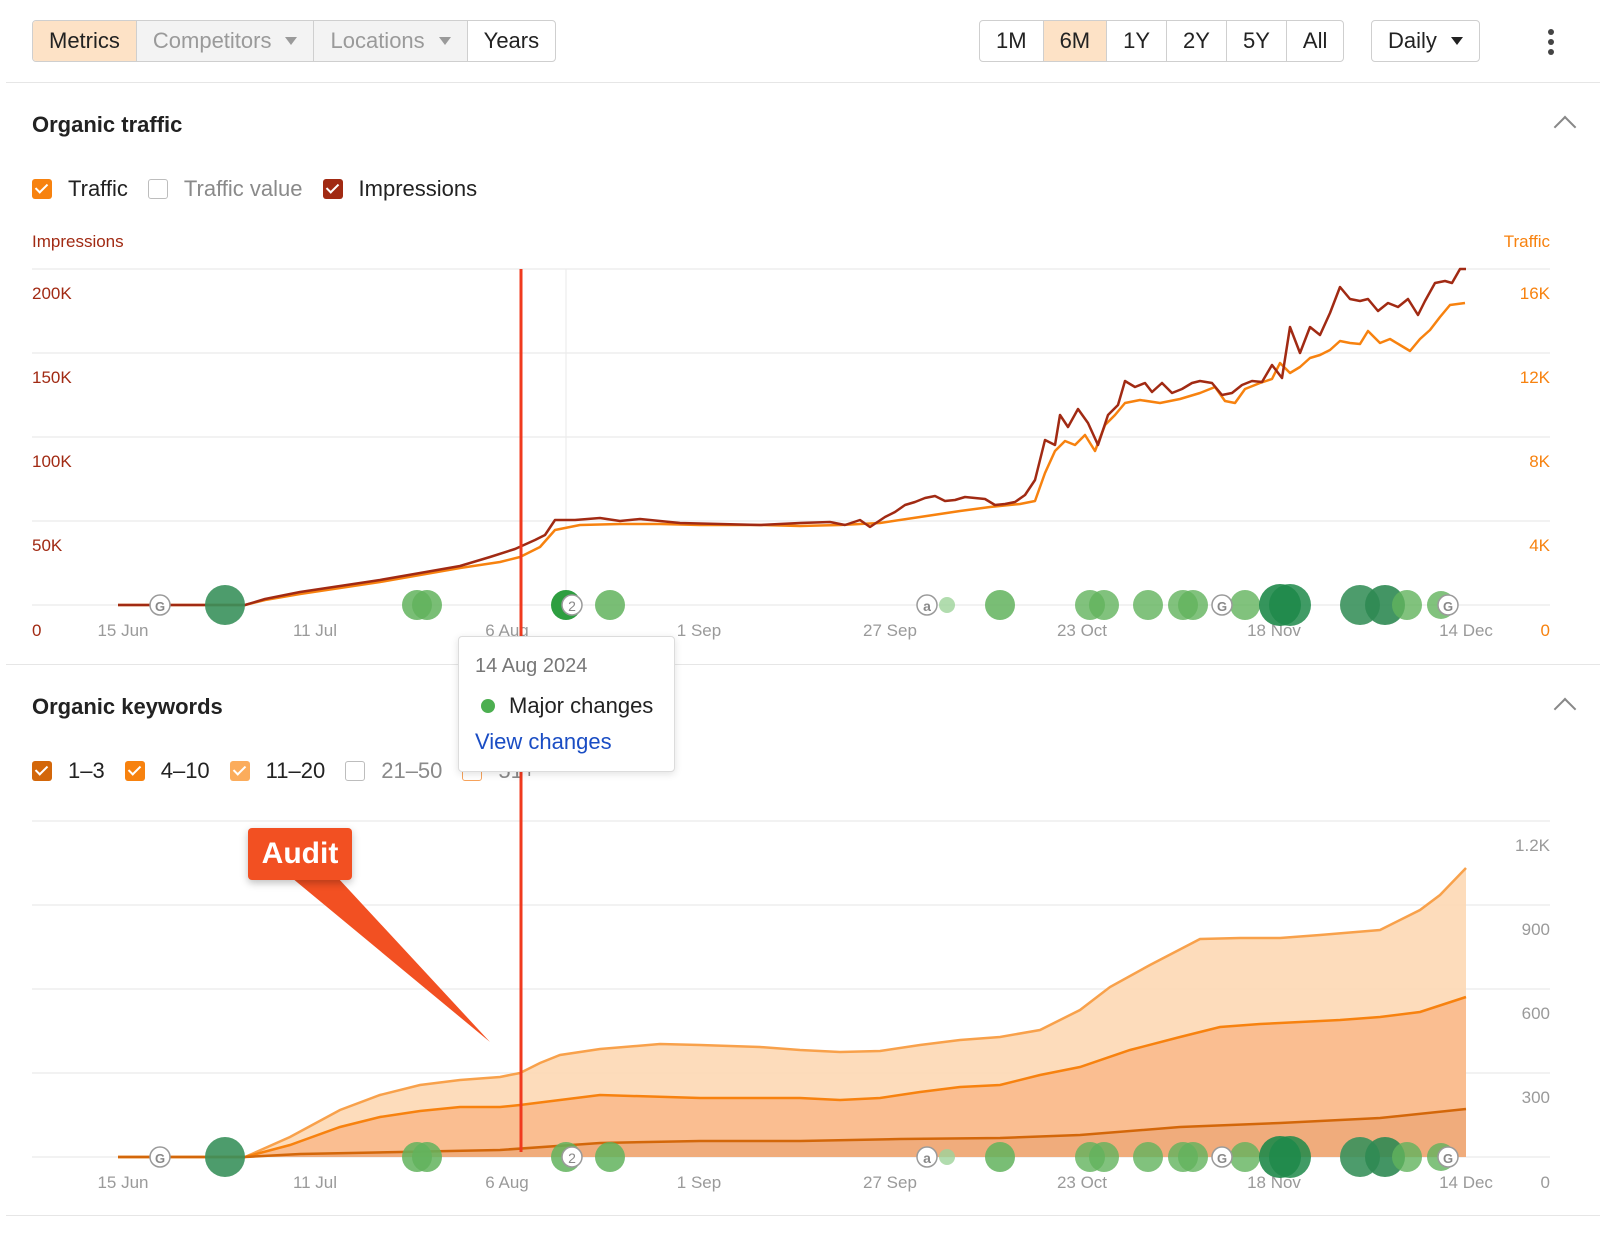  I want to click on keywords-y-ticks: 1.2K 900 600 300 0, so click(1533, 1014).